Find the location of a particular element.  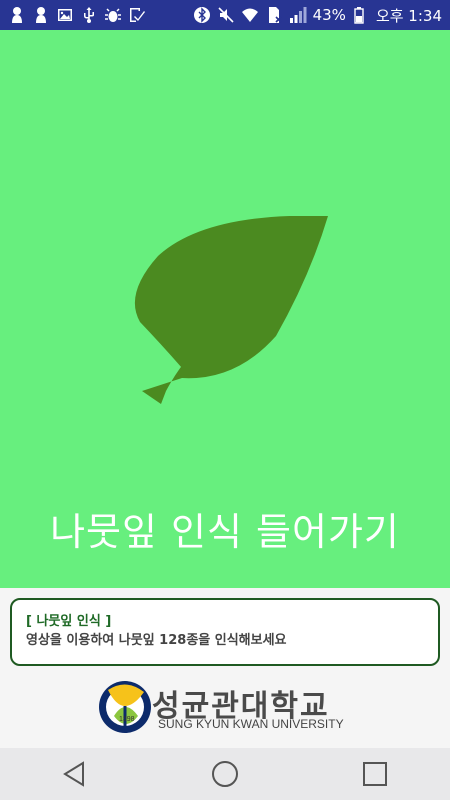

enter-leaf-recognition-button: 나뭇잎 인식 들어가기 is located at coordinates (225, 528).